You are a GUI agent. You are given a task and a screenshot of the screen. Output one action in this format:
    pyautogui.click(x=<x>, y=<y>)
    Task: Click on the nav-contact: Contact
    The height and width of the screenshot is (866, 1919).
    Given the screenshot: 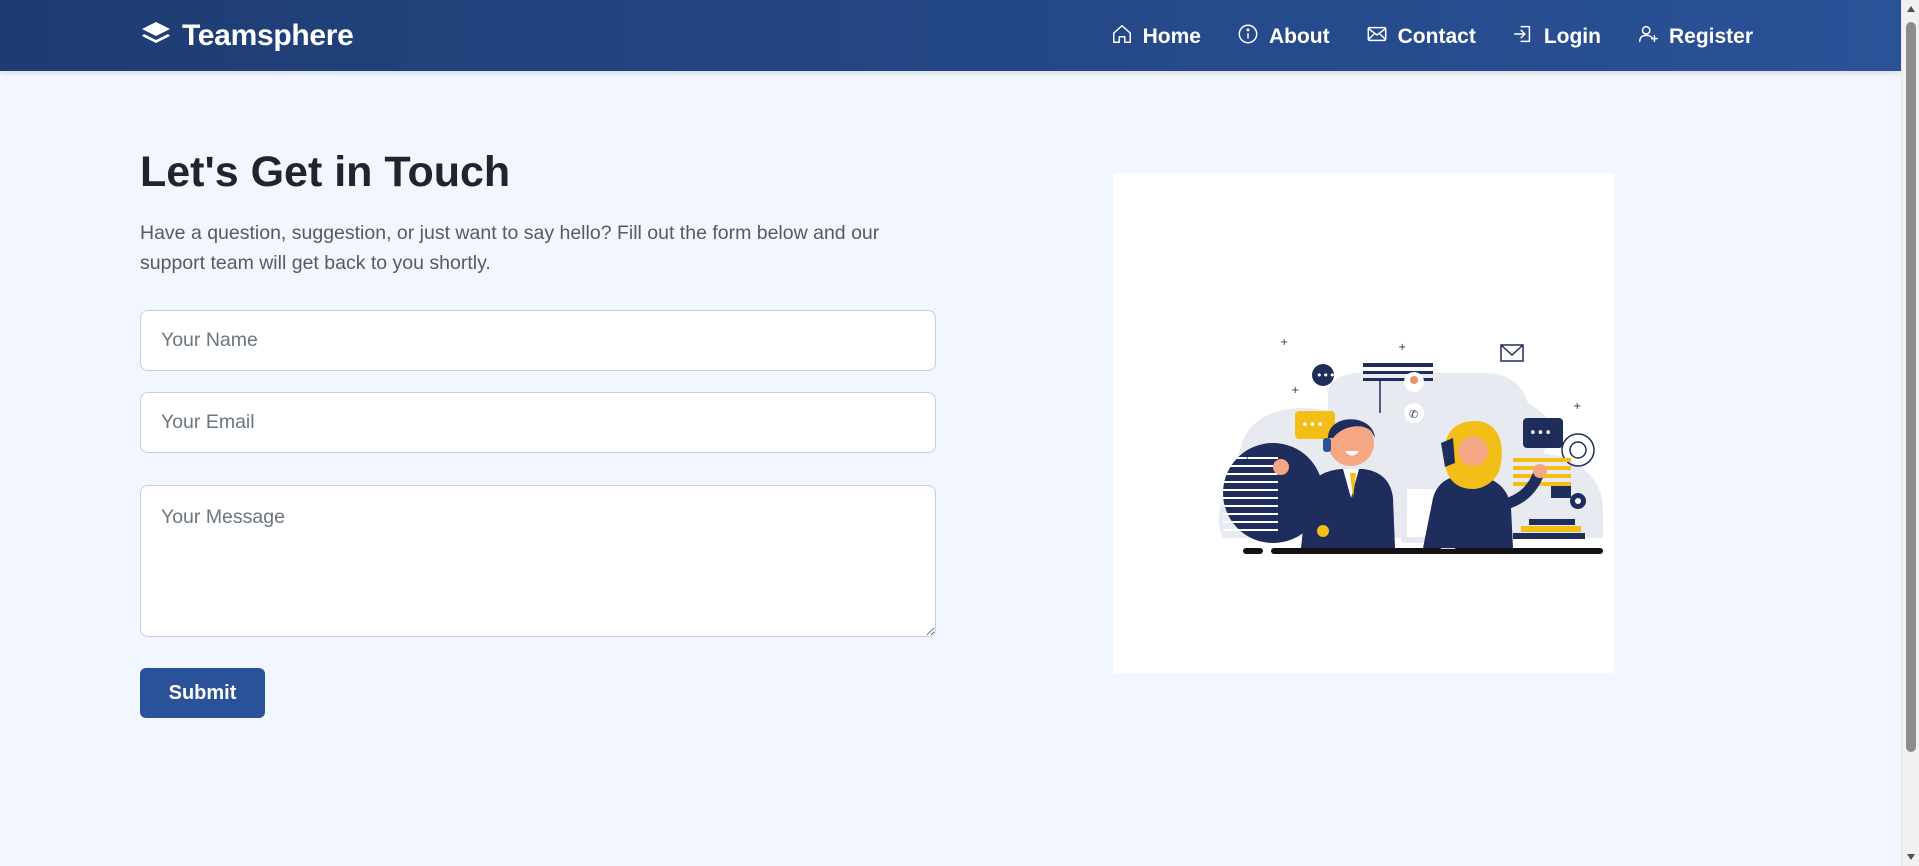 What is the action you would take?
    pyautogui.click(x=1421, y=37)
    